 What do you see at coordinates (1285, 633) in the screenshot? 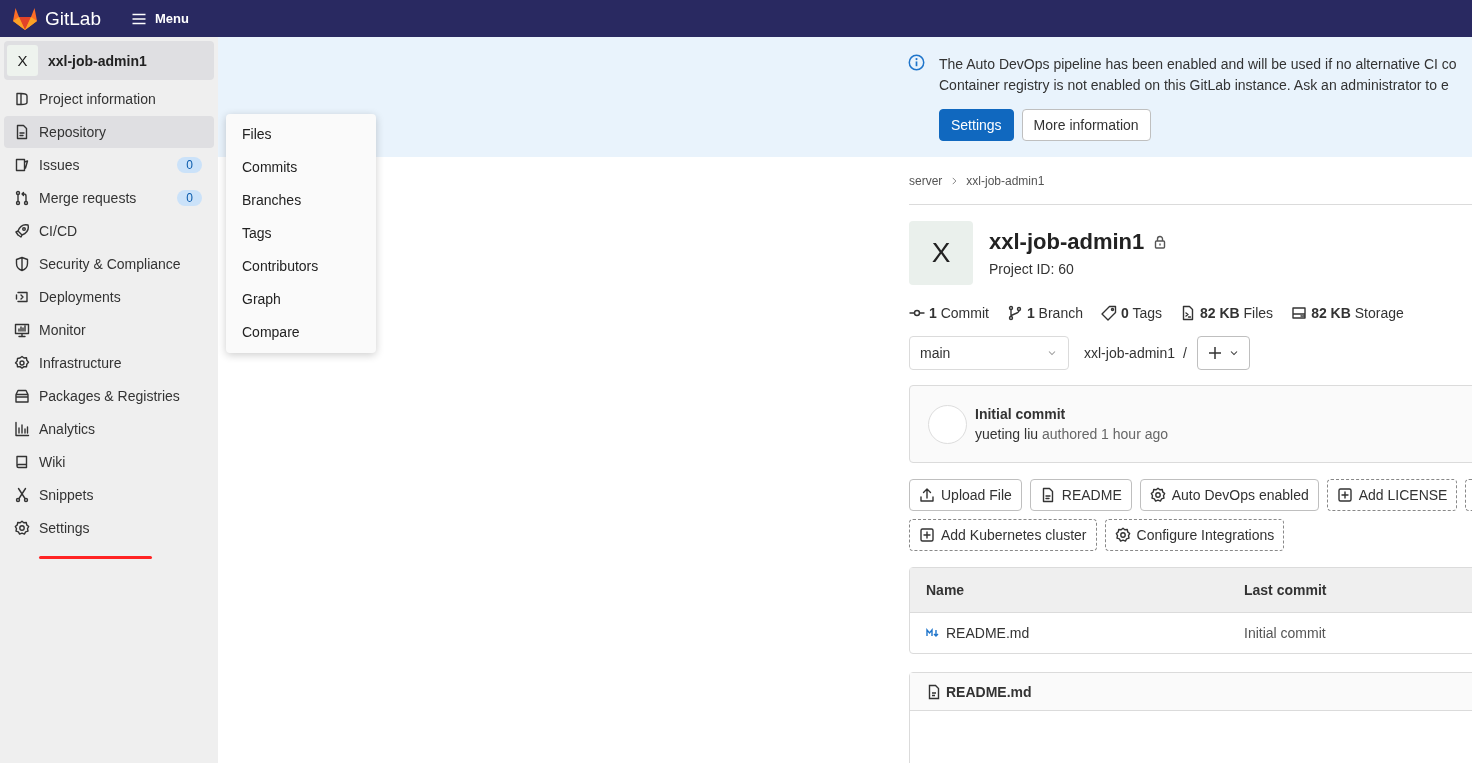
I see `table-cell-text: Initial commit` at bounding box center [1285, 633].